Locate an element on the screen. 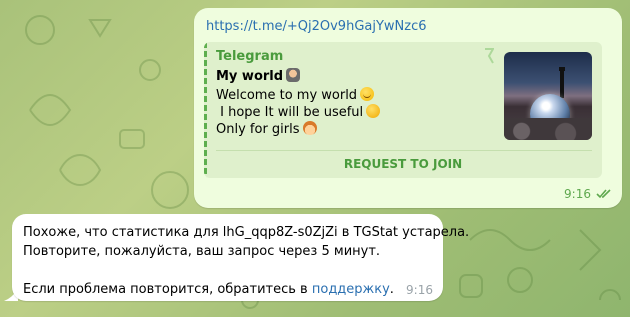  request-to-join-button: REQUEST TO JOIN is located at coordinates (403, 164).